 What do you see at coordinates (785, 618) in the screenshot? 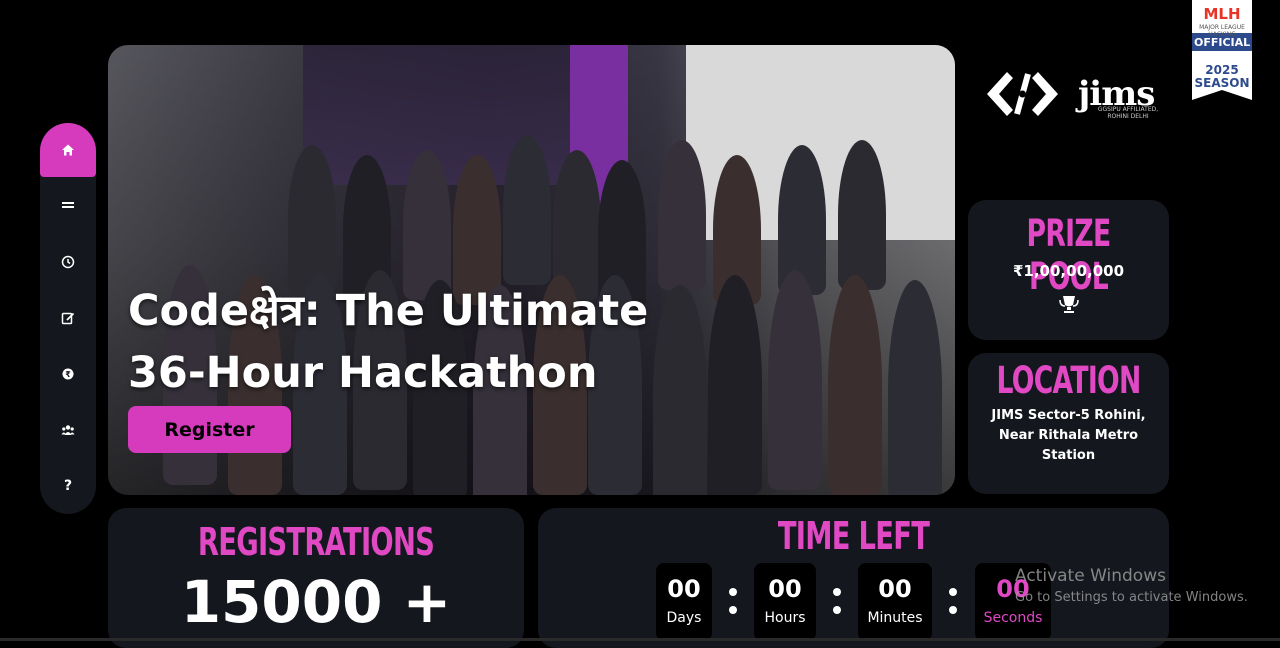
I see `timer-hours-label: Hours` at bounding box center [785, 618].